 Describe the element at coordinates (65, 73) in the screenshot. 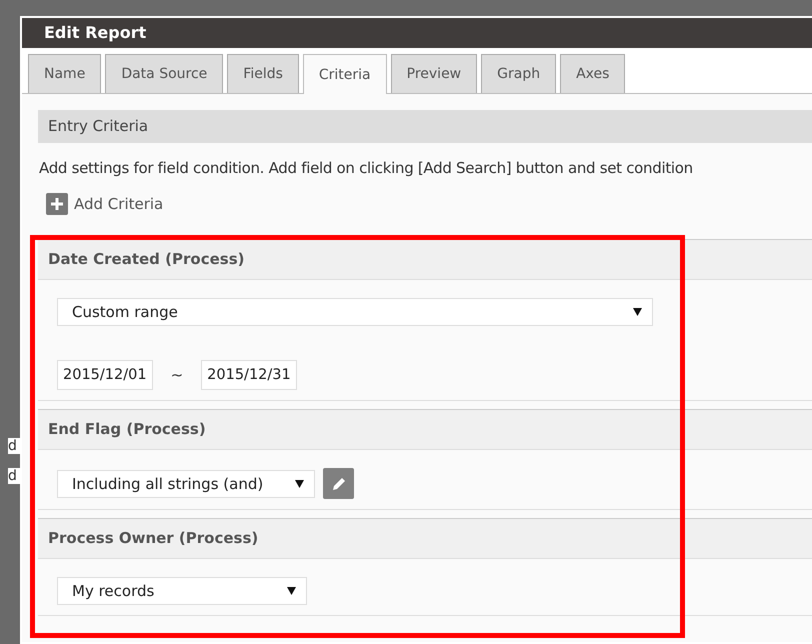

I see `tab: Name` at that location.